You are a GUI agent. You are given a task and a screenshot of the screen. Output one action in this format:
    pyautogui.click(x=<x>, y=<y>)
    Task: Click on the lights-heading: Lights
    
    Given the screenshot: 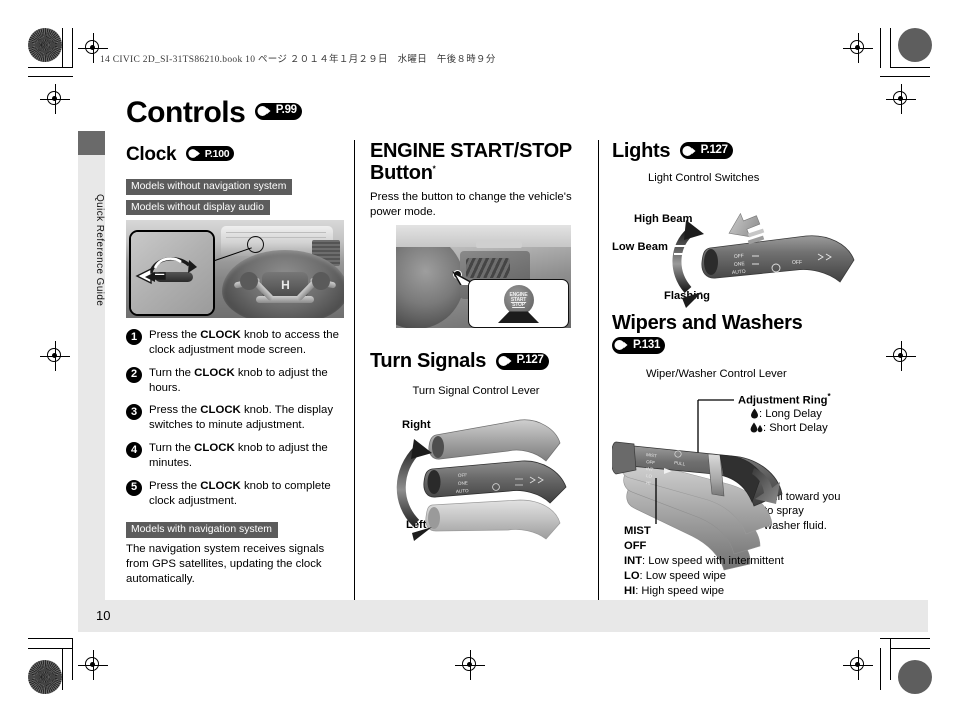 What is the action you would take?
    pyautogui.click(x=641, y=151)
    